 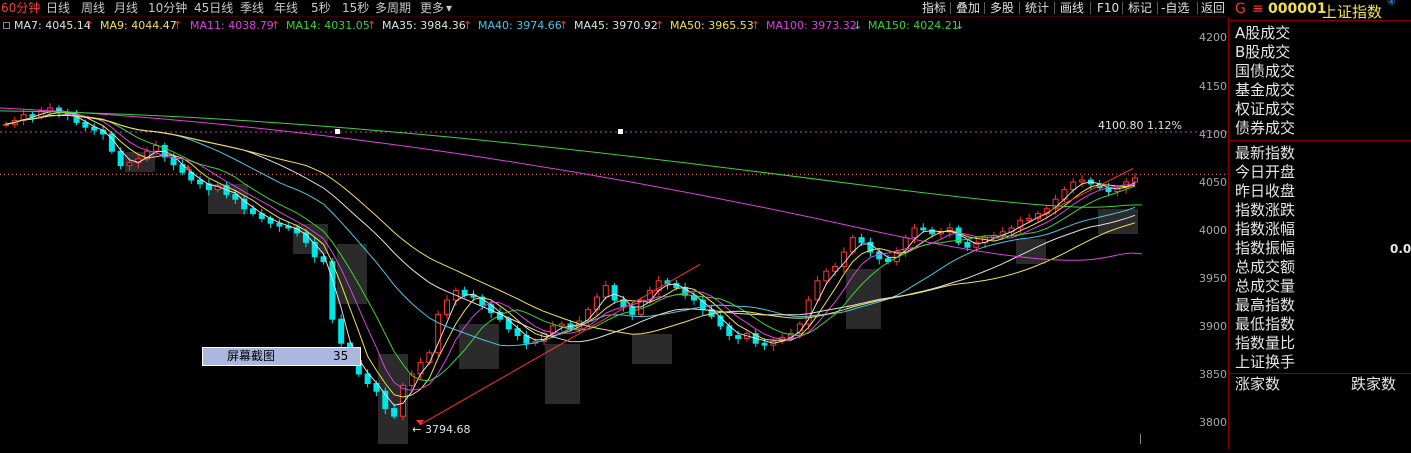 What do you see at coordinates (1265, 109) in the screenshot?
I see `row-warrant-volume: 权证成交` at bounding box center [1265, 109].